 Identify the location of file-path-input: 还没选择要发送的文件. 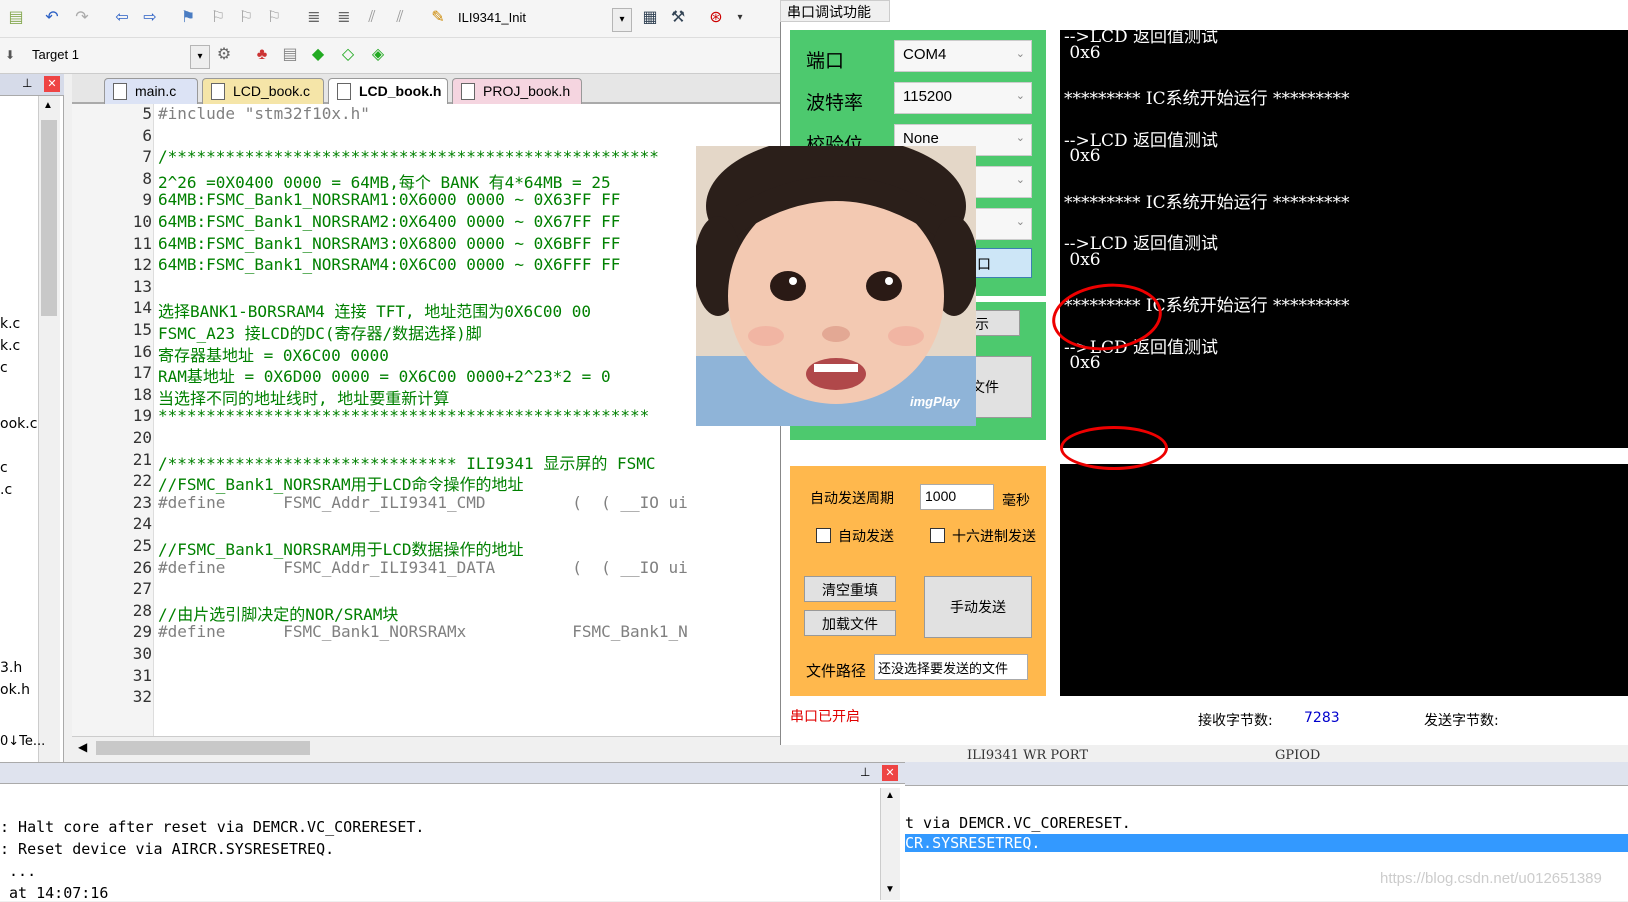
(951, 667).